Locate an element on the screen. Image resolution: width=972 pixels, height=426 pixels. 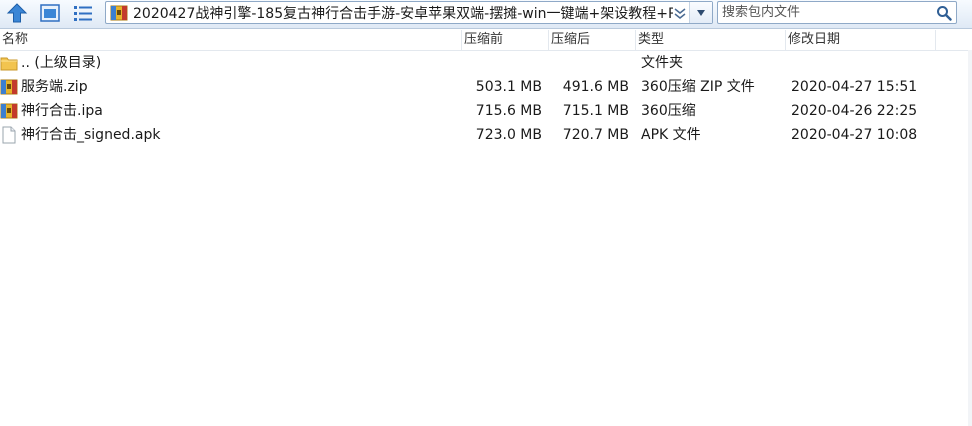
packed-cell: 491.6 MB is located at coordinates (595, 87).